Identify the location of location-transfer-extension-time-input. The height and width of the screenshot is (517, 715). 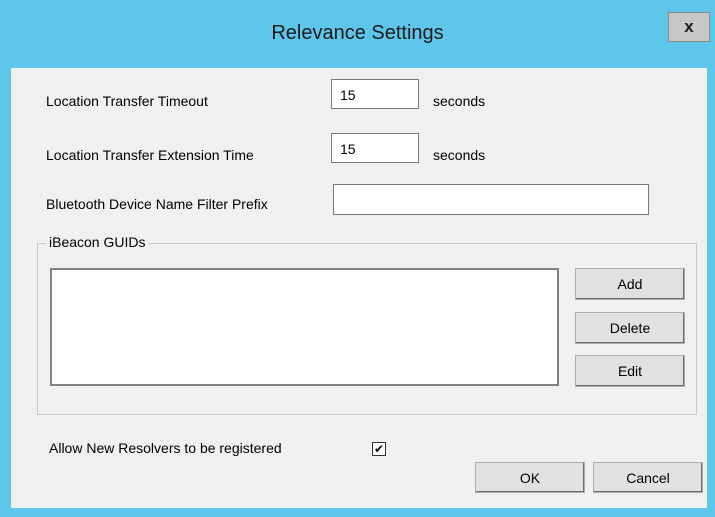
(375, 148).